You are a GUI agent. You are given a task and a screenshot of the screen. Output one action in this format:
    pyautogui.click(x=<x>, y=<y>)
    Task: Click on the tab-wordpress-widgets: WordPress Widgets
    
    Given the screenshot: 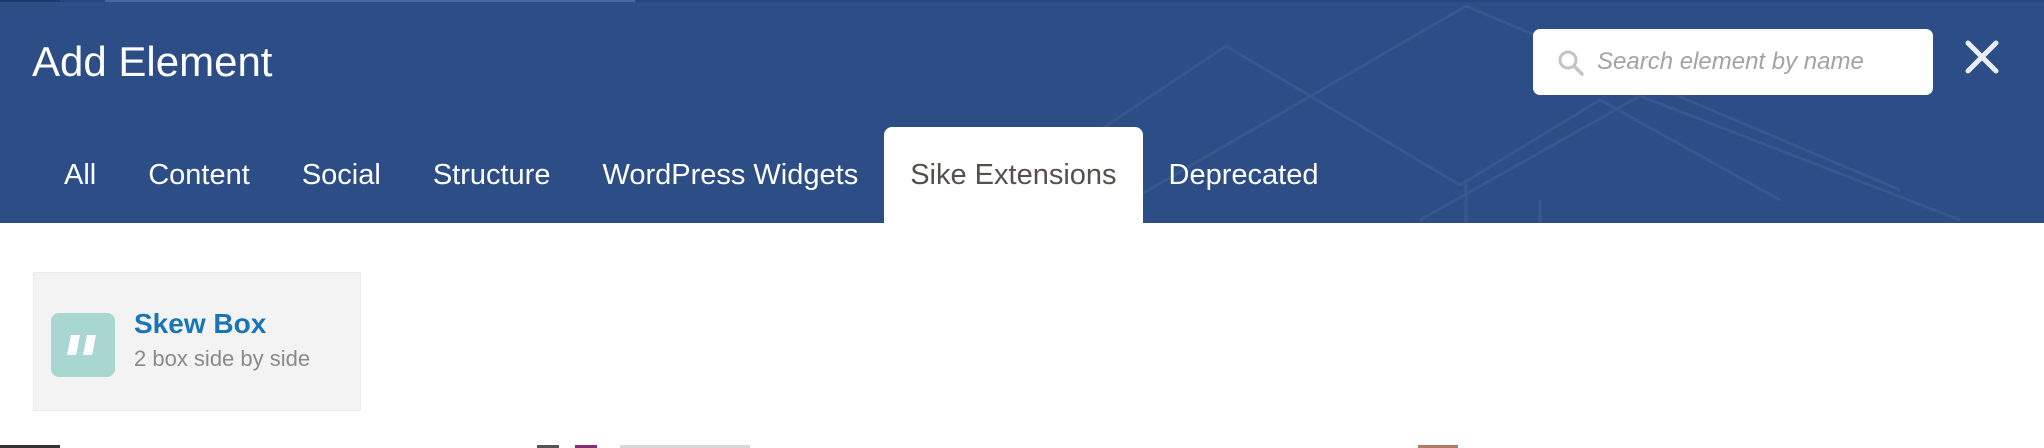 What is the action you would take?
    pyautogui.click(x=730, y=175)
    